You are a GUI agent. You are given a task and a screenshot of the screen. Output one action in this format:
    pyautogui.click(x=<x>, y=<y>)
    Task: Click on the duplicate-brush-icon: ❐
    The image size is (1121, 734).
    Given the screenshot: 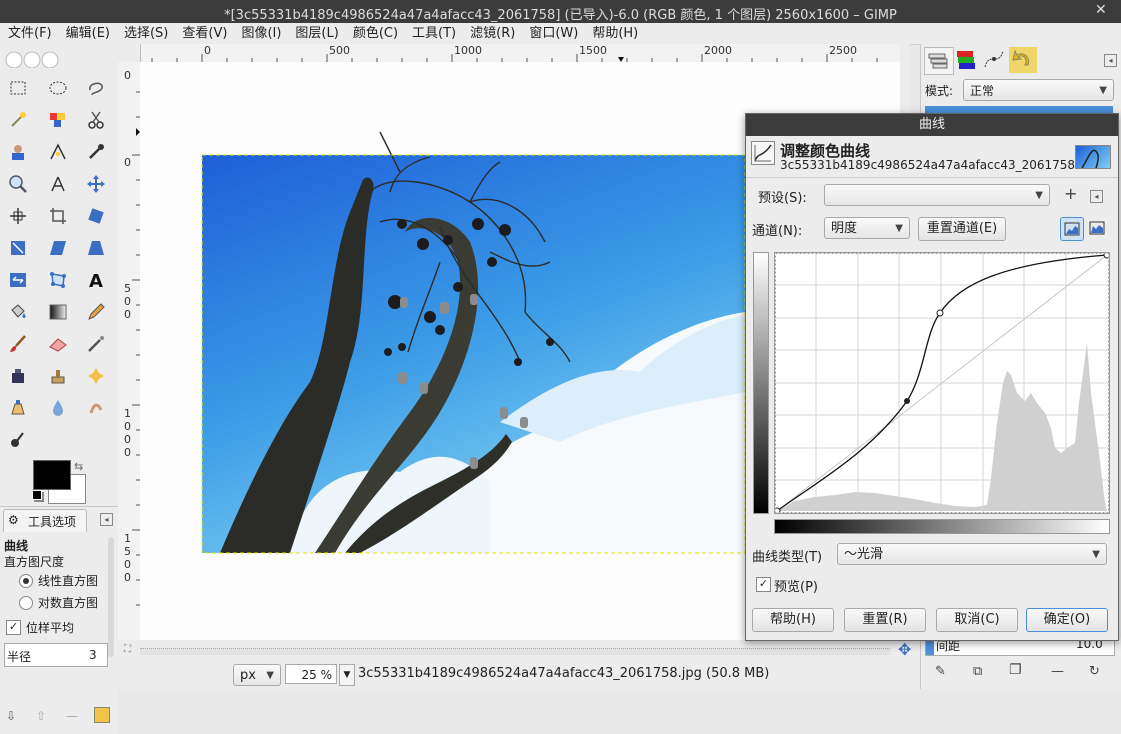 What is the action you would take?
    pyautogui.click(x=1015, y=670)
    